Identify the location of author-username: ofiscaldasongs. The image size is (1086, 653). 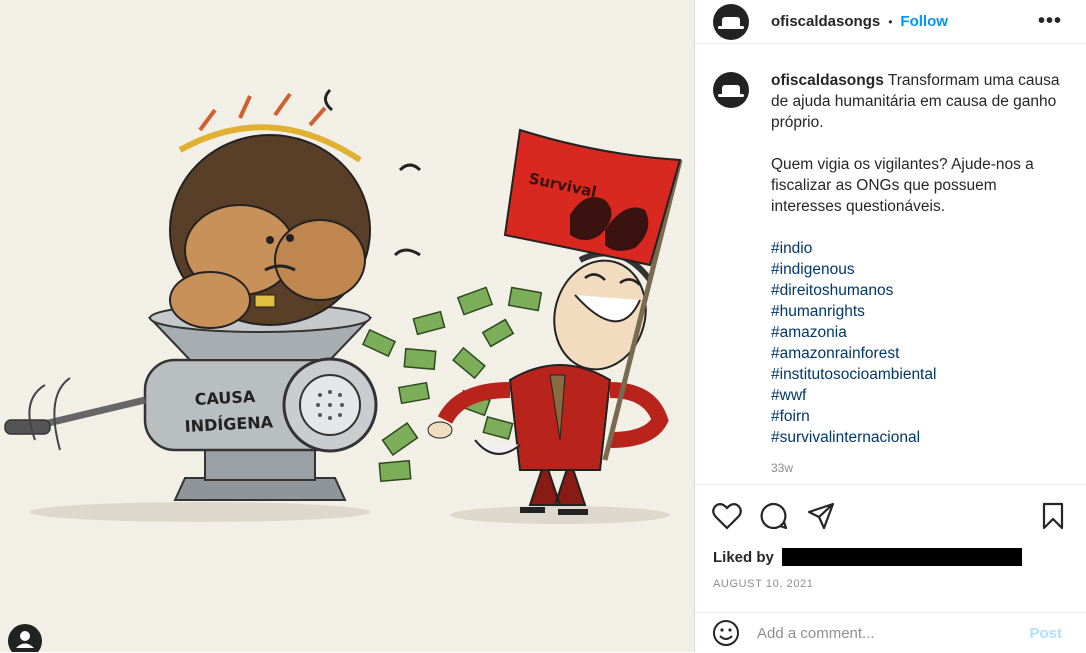
(825, 21).